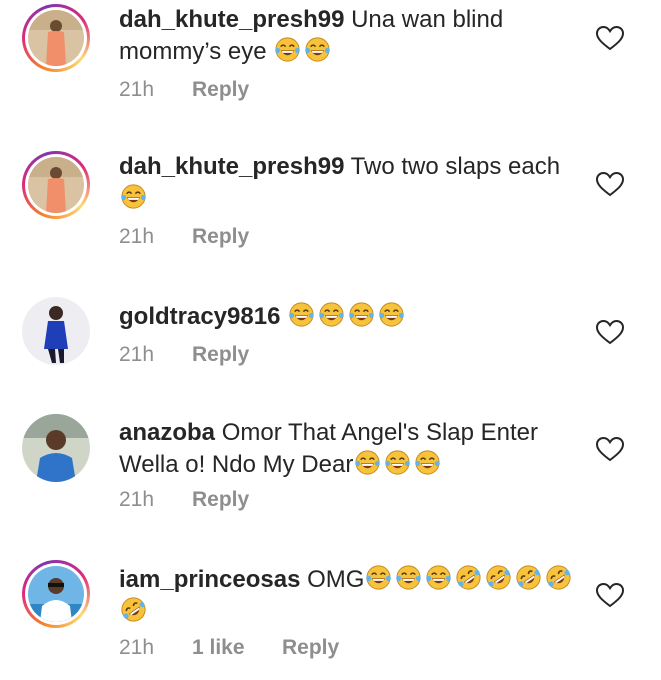  I want to click on comment-text: goldtracy9816, so click(349, 316).